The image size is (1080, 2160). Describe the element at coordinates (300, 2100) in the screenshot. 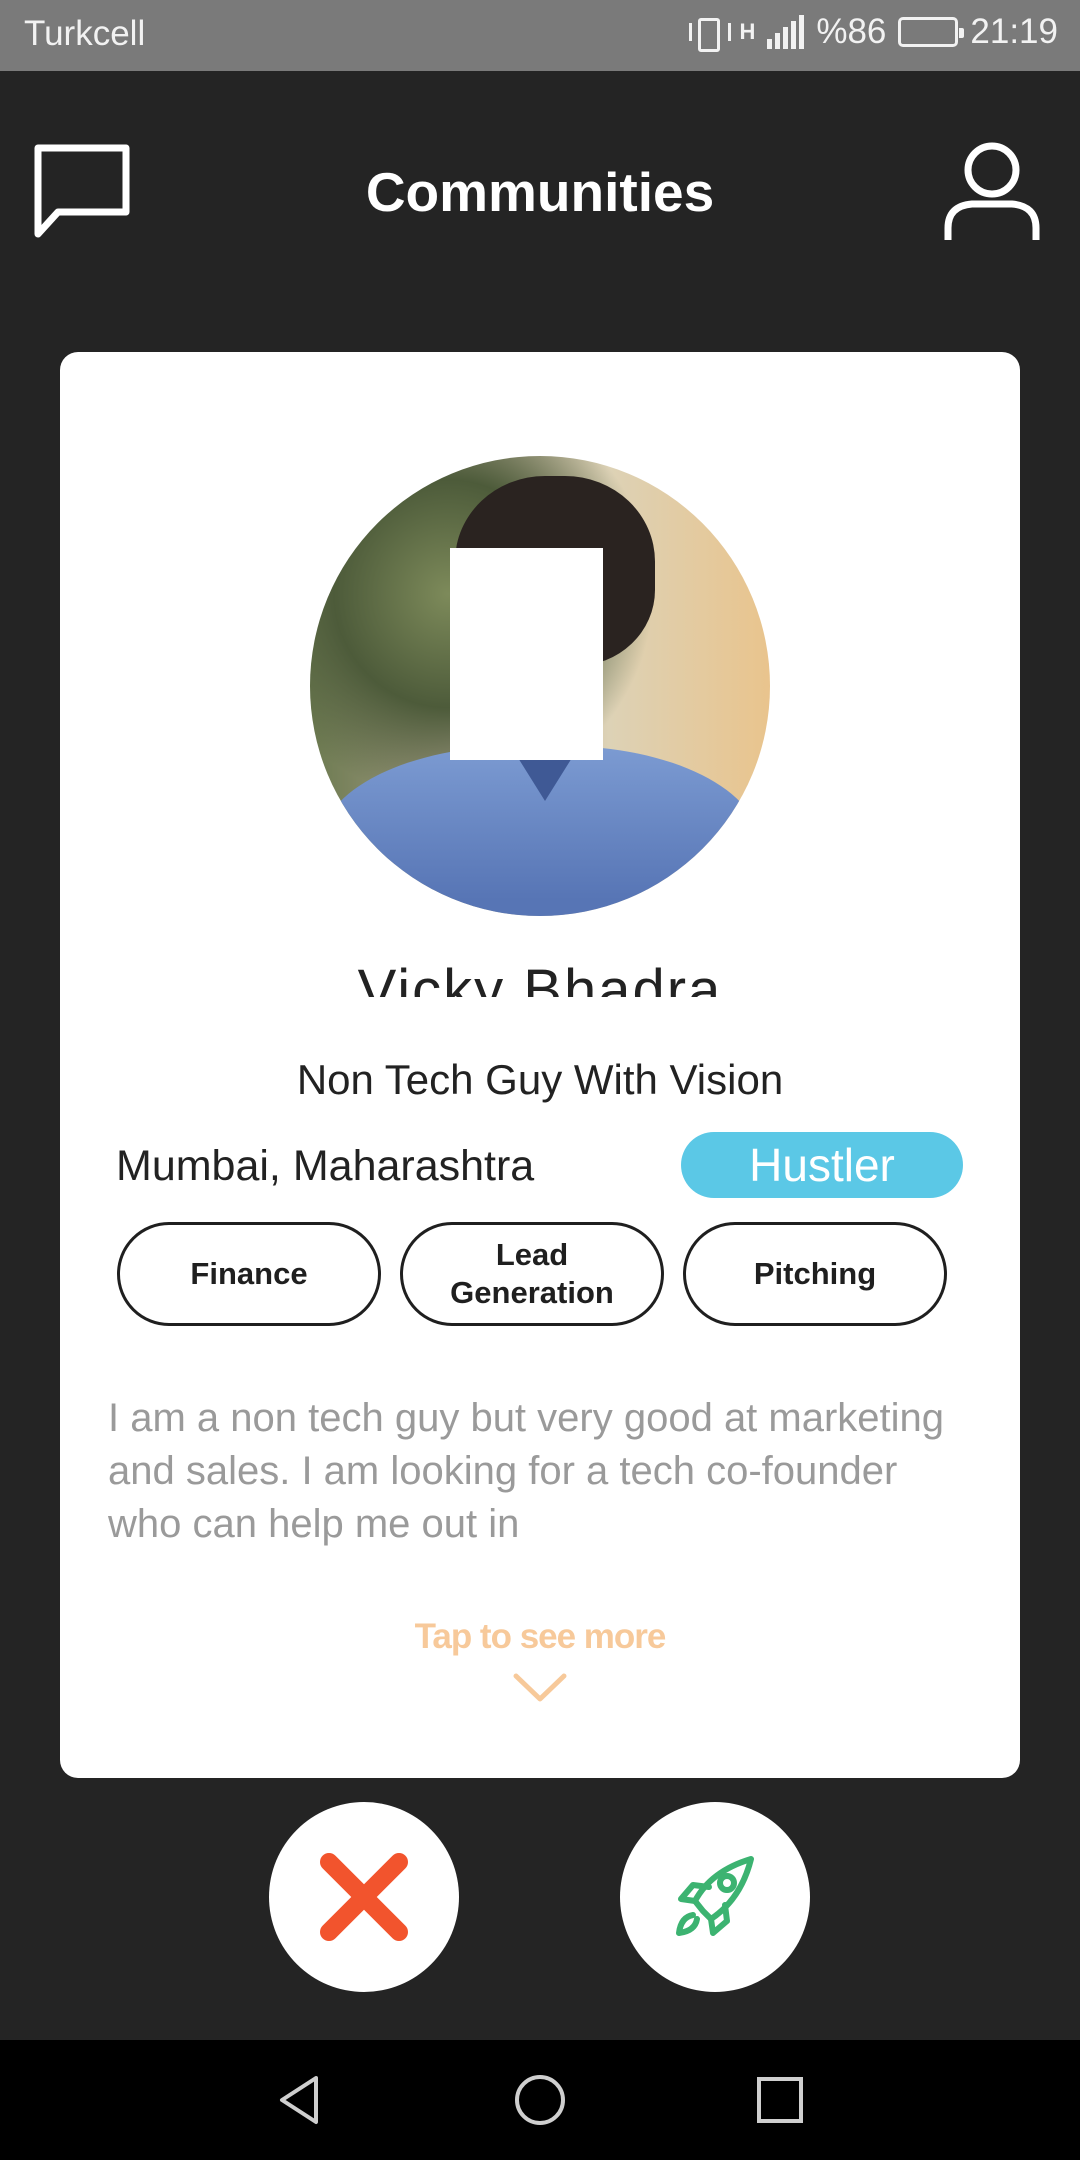

I see `back-nav-icon` at that location.